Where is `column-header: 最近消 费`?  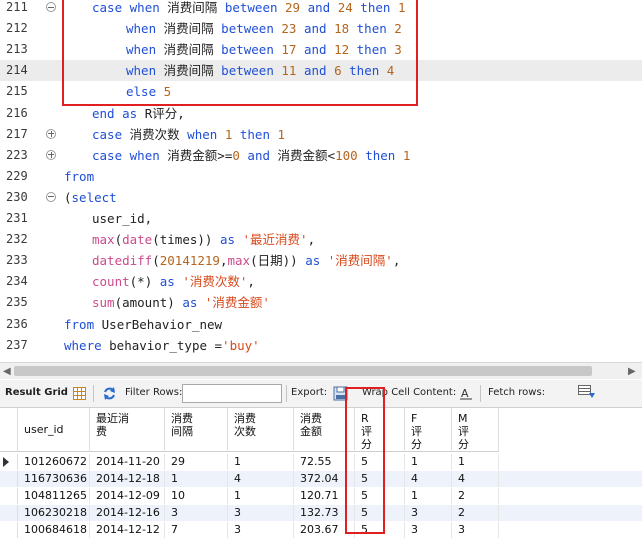 column-header: 最近消 费 is located at coordinates (127, 430).